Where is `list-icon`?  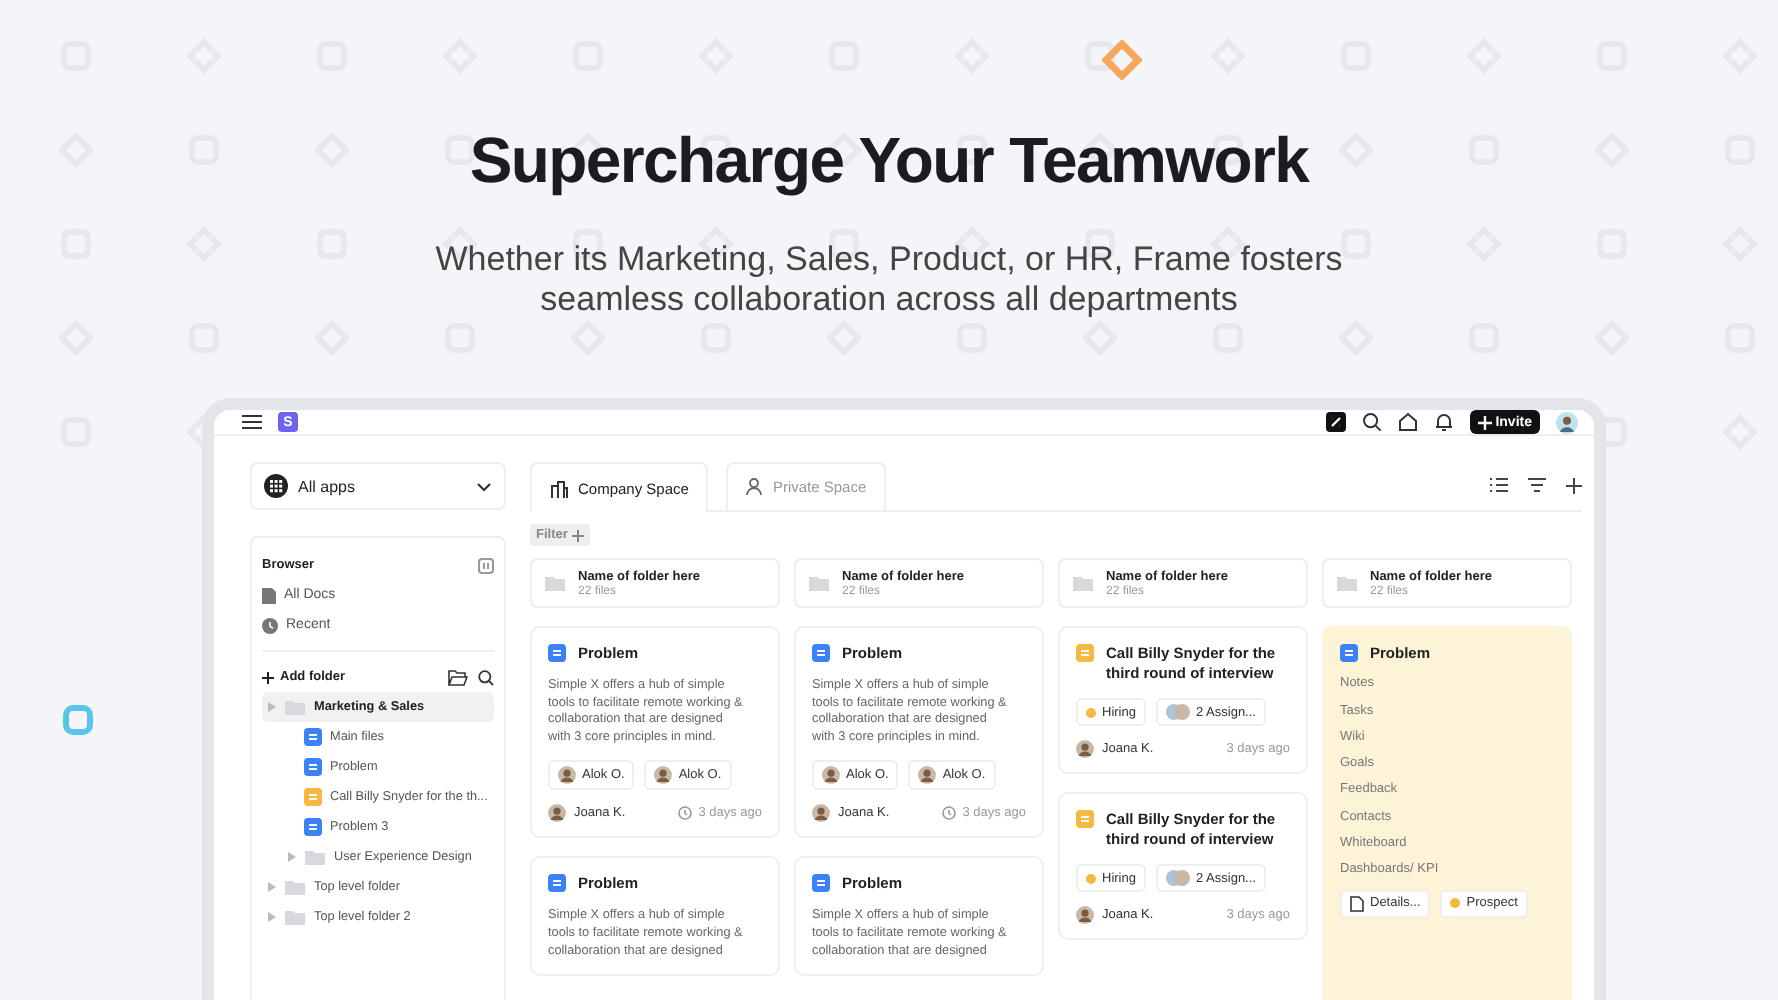 list-icon is located at coordinates (1499, 485).